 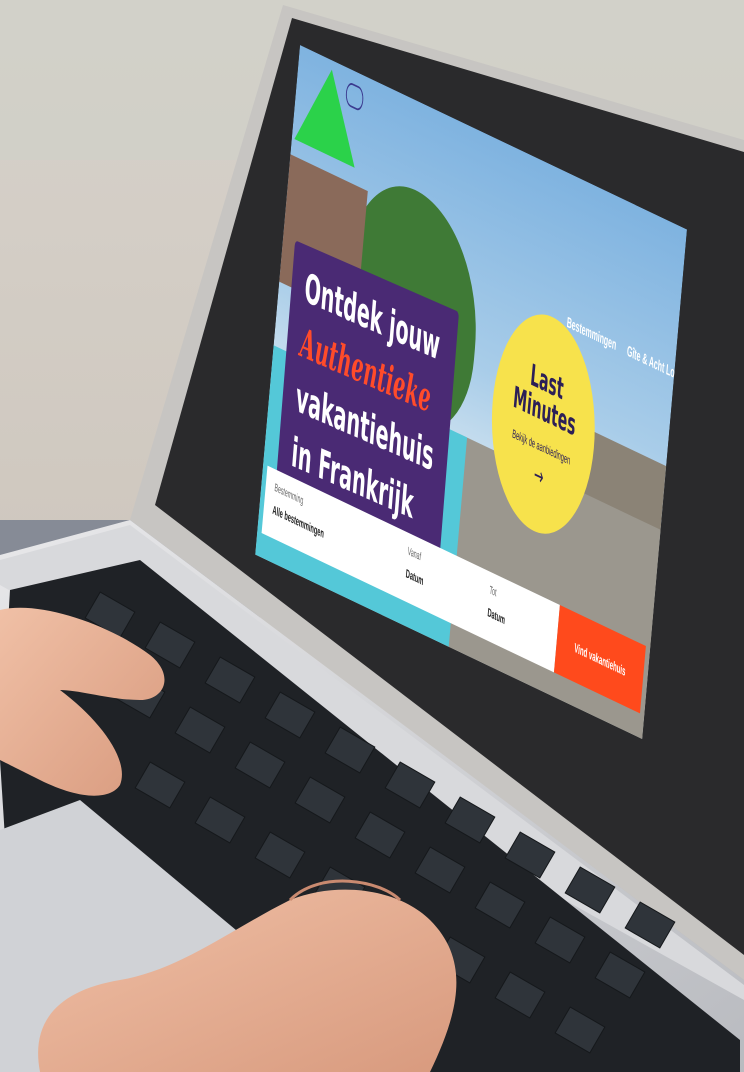 I want to click on field-destination-label: Bestemming, so click(x=289, y=494).